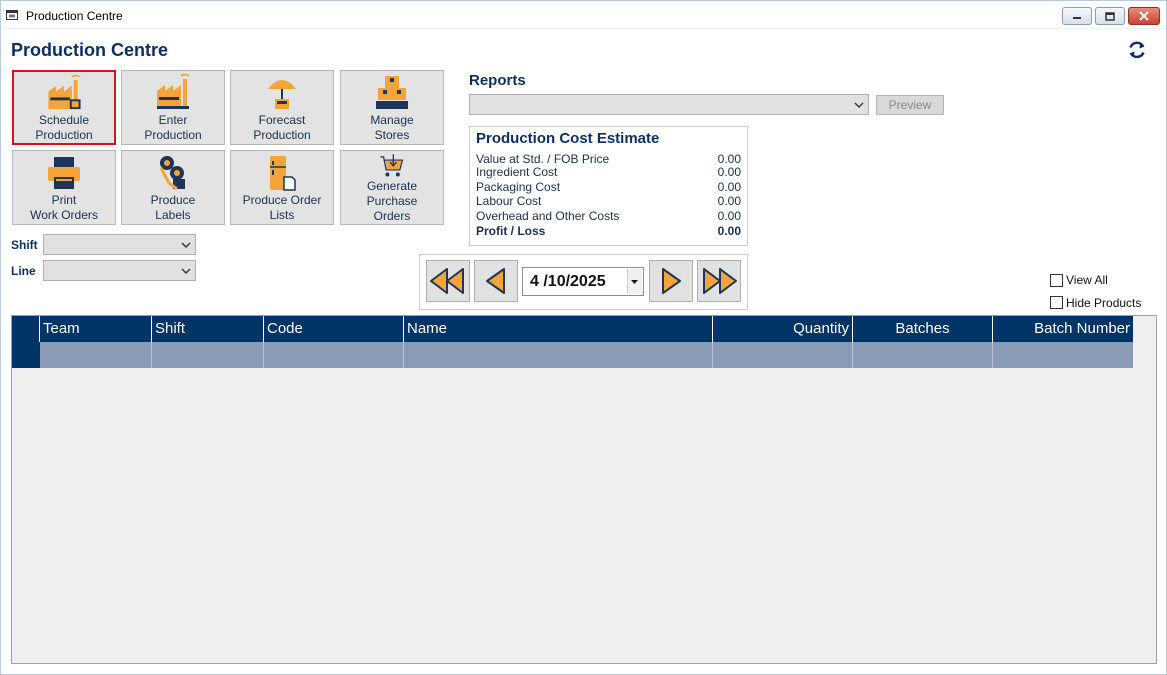 This screenshot has height=675, width=1167. I want to click on line-label: Line, so click(23, 271).